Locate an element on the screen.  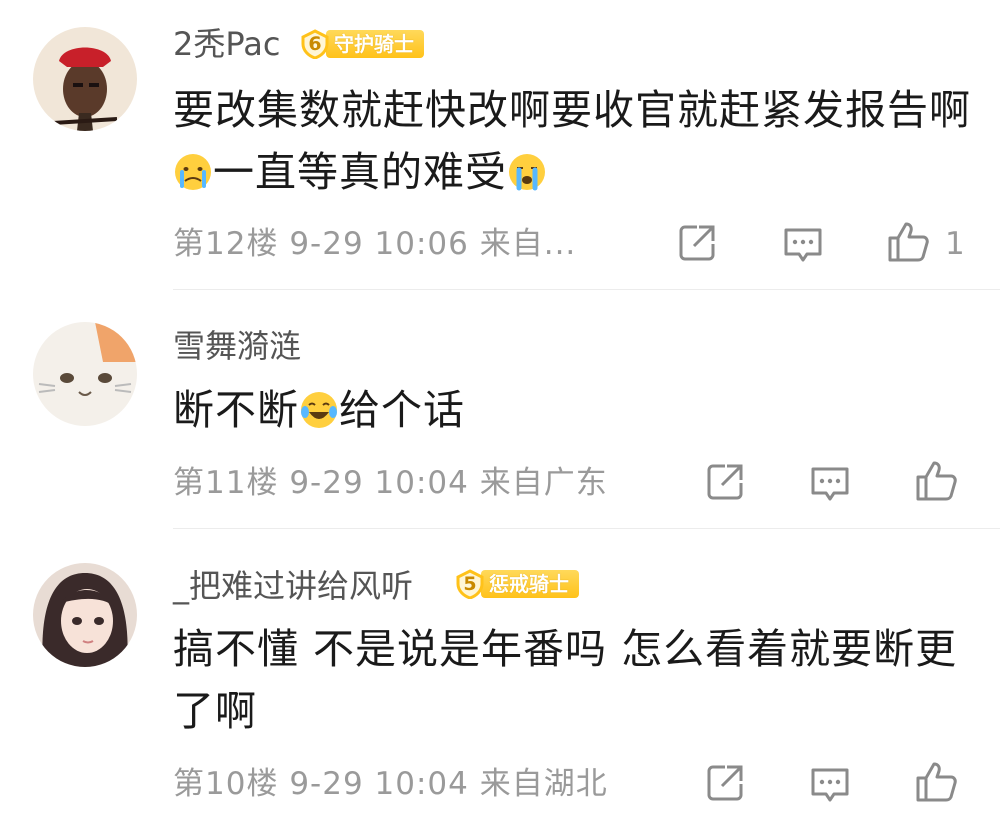
comment-text-line: 断不断 给个话 is located at coordinates (319, 410).